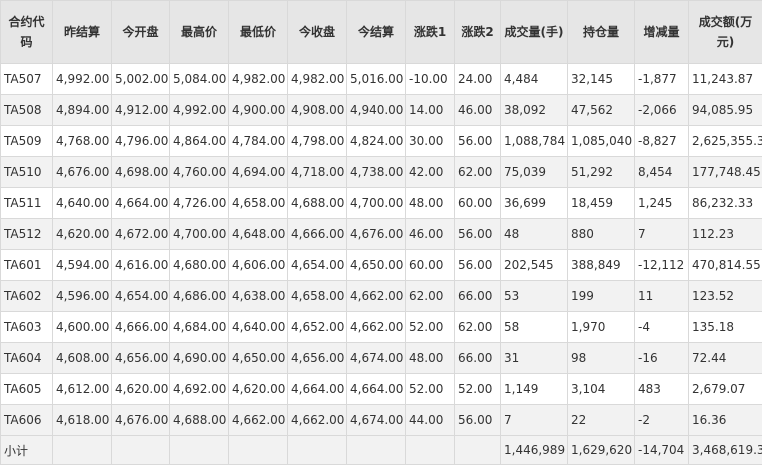 The height and width of the screenshot is (465, 762). I want to click on cell-oi-change: -2, so click(662, 420).